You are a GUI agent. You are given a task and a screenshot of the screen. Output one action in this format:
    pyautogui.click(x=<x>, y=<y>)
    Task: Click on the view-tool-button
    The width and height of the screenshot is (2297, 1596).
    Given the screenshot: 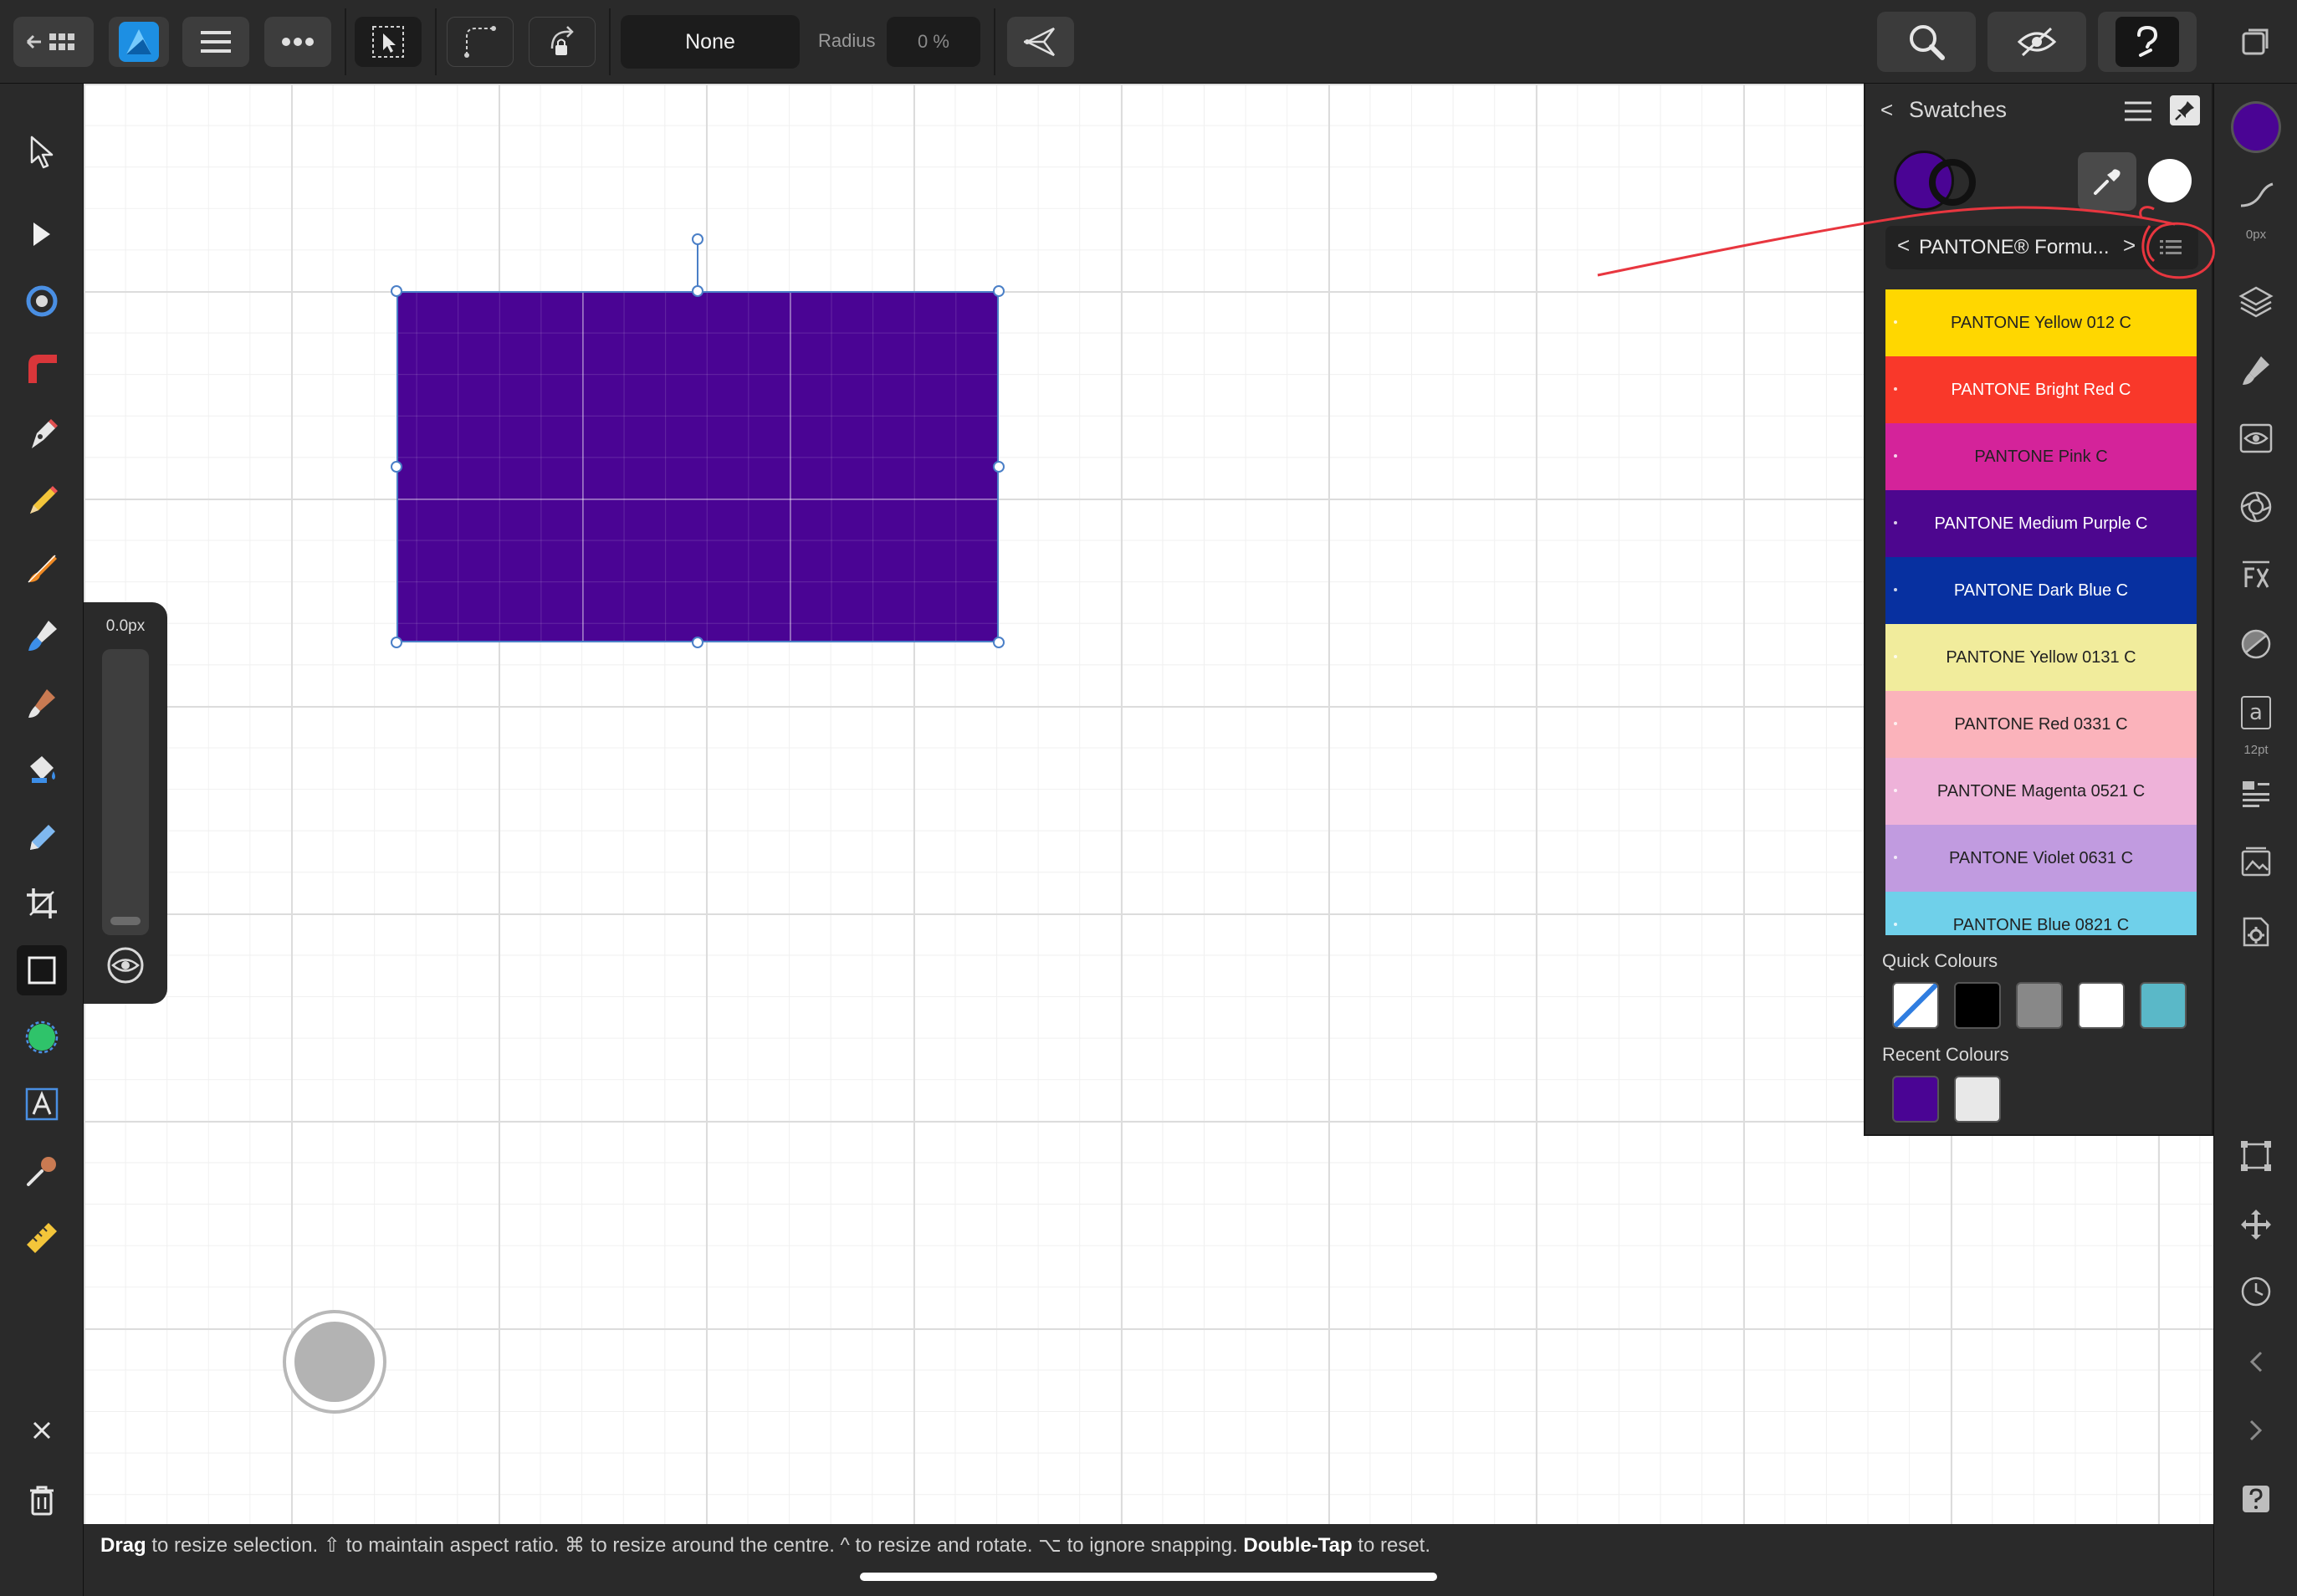 What is the action you would take?
    pyautogui.click(x=1926, y=42)
    